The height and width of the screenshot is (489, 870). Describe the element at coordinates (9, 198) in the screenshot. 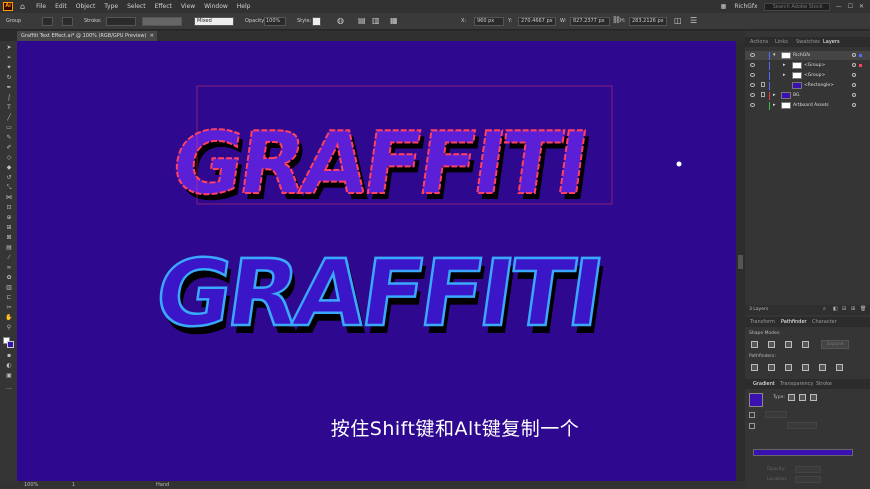

I see `width-tool-icon: ⋈` at that location.